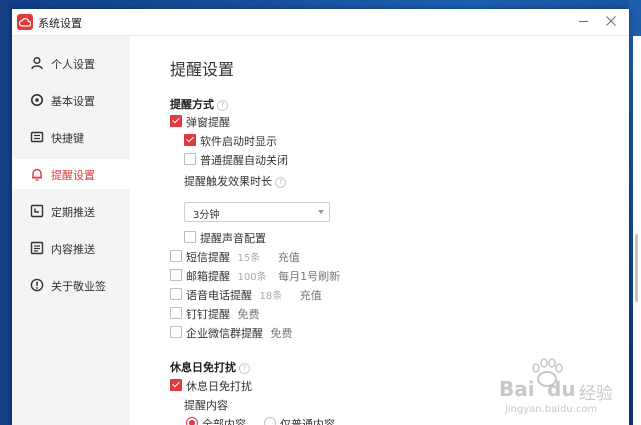 The width and height of the screenshot is (641, 425). What do you see at coordinates (224, 333) in the screenshot?
I see `wecom-reminder-label: 企业微信群提醒` at bounding box center [224, 333].